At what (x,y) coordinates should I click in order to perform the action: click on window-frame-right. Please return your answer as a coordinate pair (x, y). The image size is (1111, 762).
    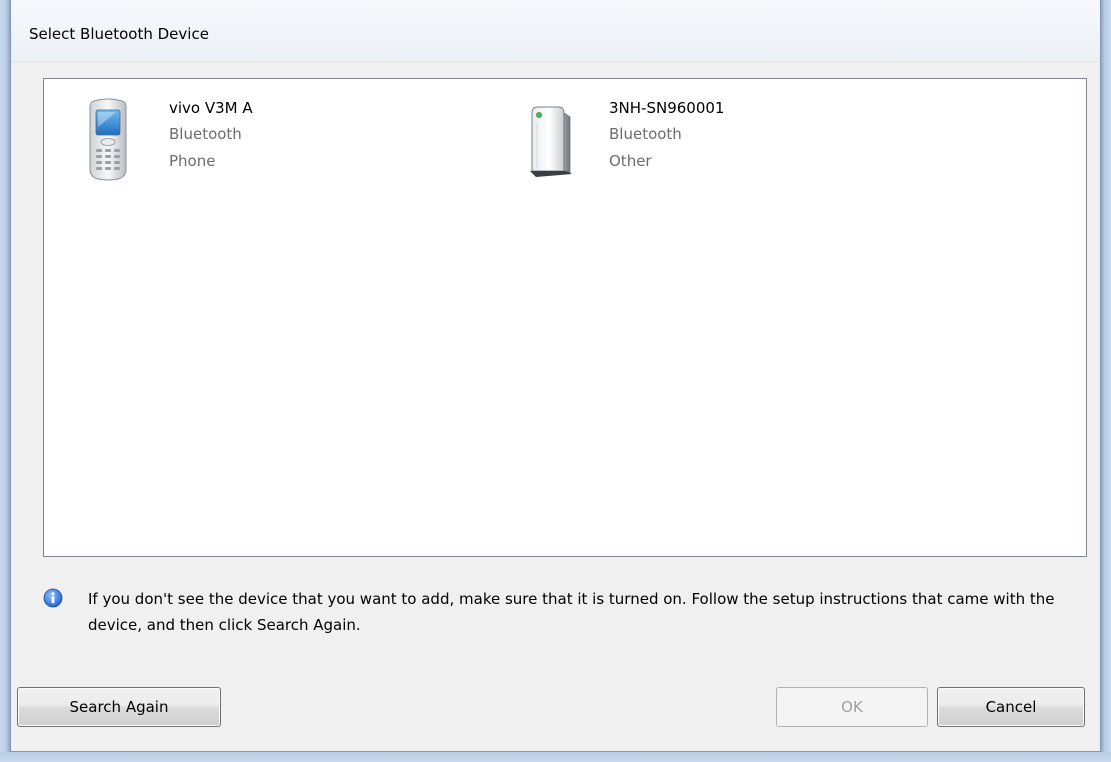
    Looking at the image, I should click on (1106, 381).